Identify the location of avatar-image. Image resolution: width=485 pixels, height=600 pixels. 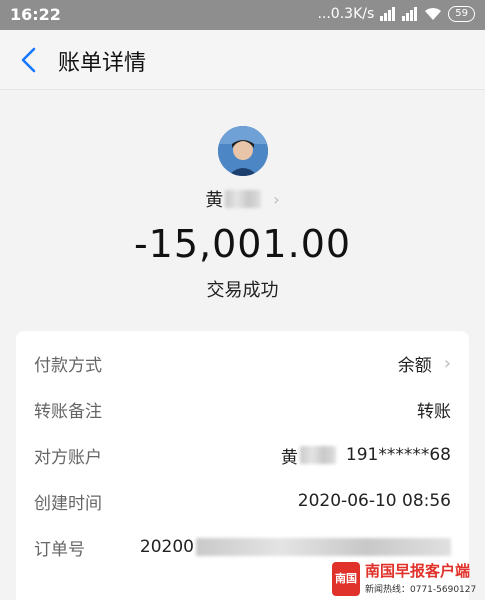
(243, 151).